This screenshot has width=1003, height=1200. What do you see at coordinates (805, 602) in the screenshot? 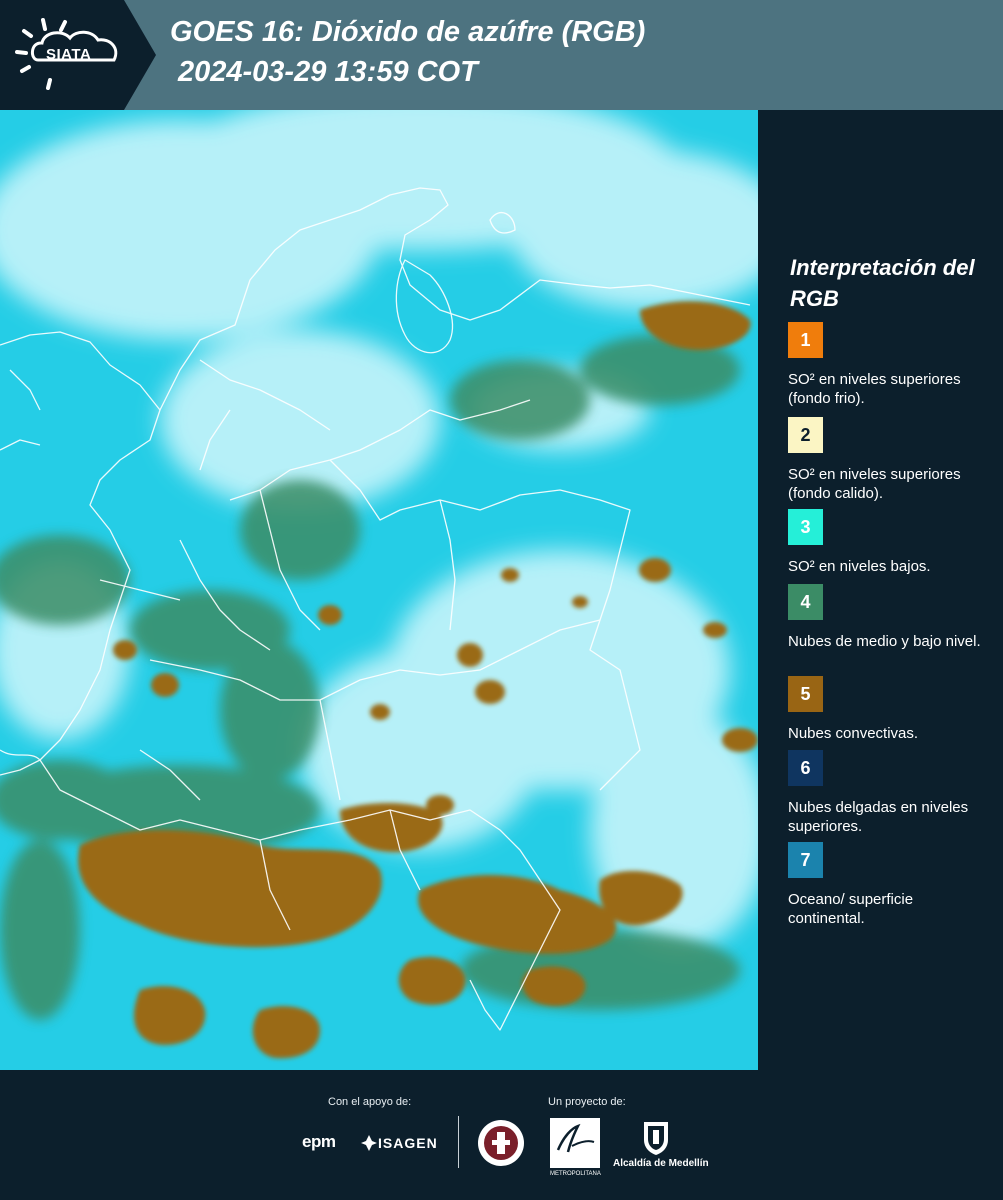
I see `legend-swatch-4: 4` at bounding box center [805, 602].